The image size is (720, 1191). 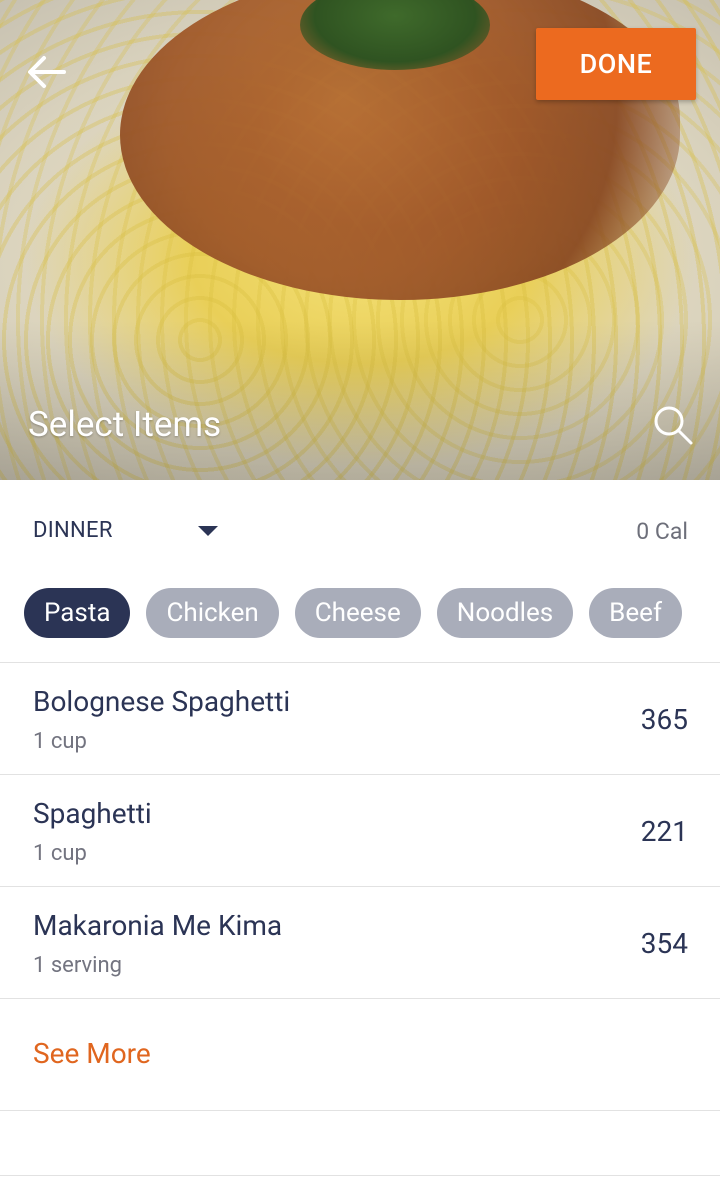 What do you see at coordinates (662, 531) in the screenshot?
I see `total-calories: 0 Cal` at bounding box center [662, 531].